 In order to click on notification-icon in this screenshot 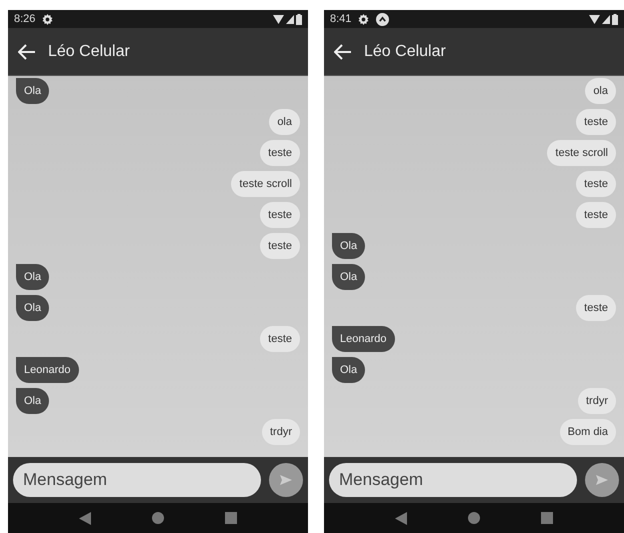, I will do `click(383, 19)`.